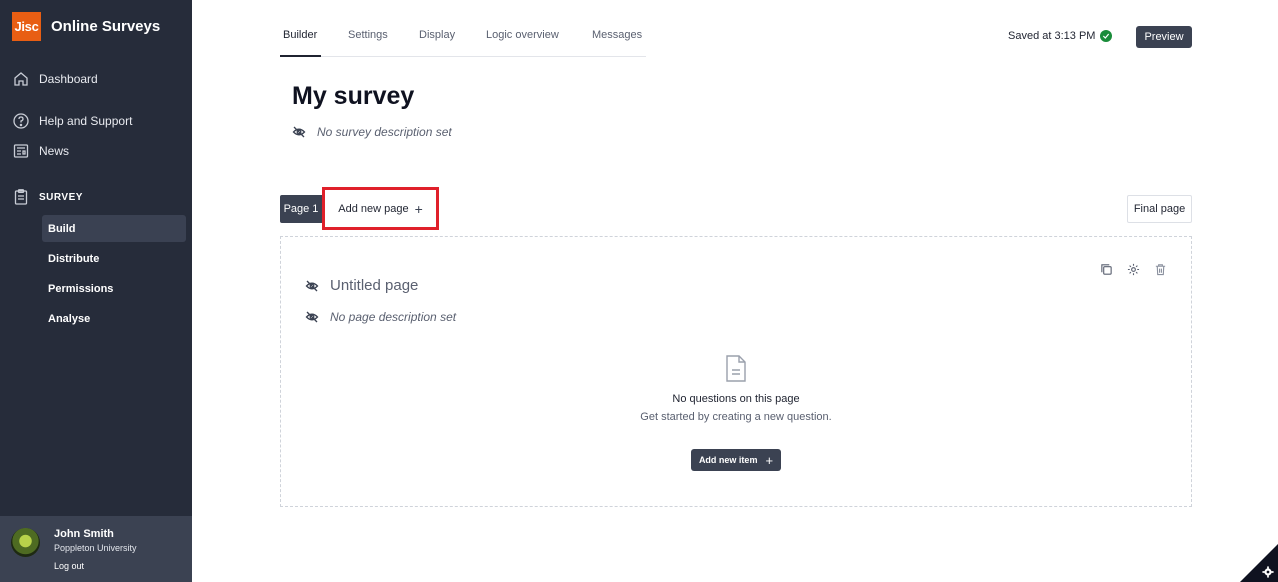 This screenshot has width=1278, height=582. Describe the element at coordinates (736, 417) in the screenshot. I see `empty-state-subtitle: Get started by creating a new question.` at that location.